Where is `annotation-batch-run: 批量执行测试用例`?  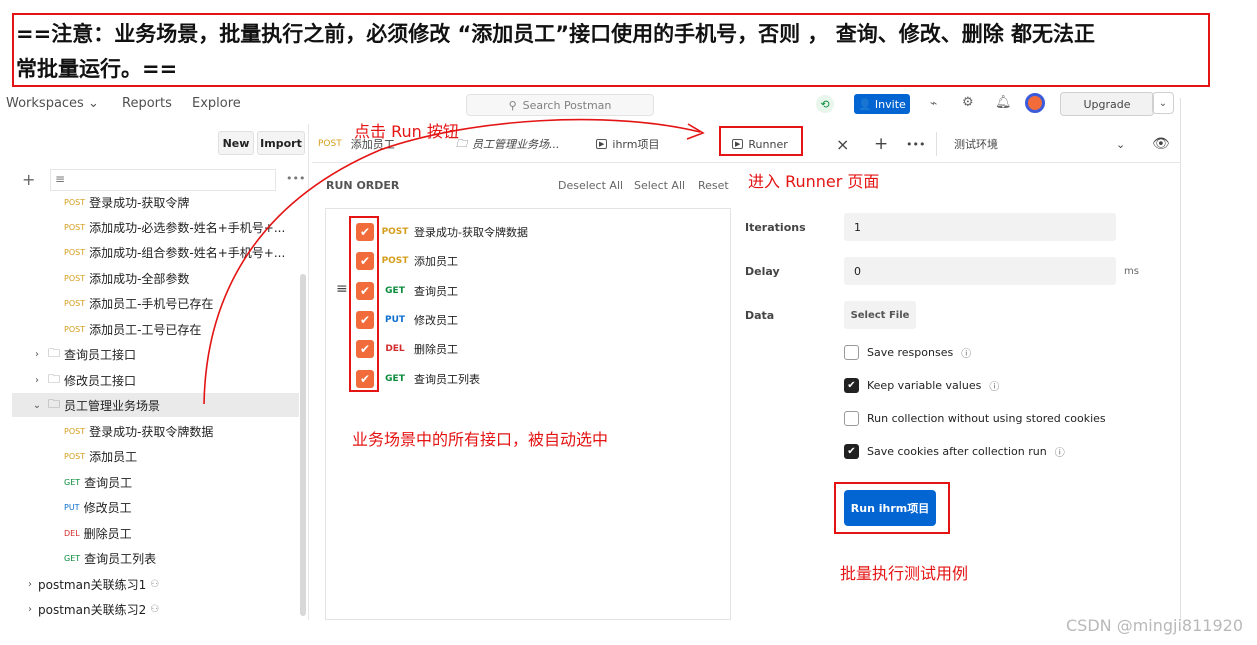
annotation-batch-run: 批量执行测试用例 is located at coordinates (904, 573).